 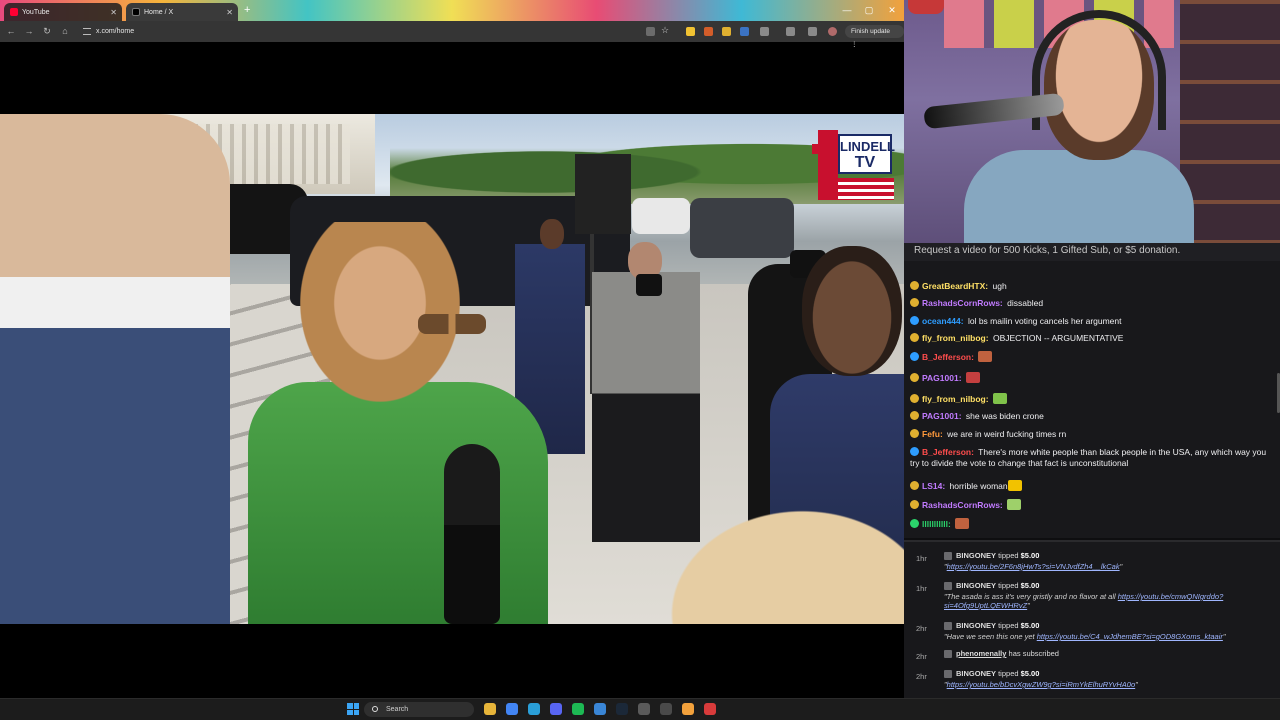 What do you see at coordinates (874, 36) in the screenshot?
I see `finish-update-button: Finish update ⋮` at bounding box center [874, 36].